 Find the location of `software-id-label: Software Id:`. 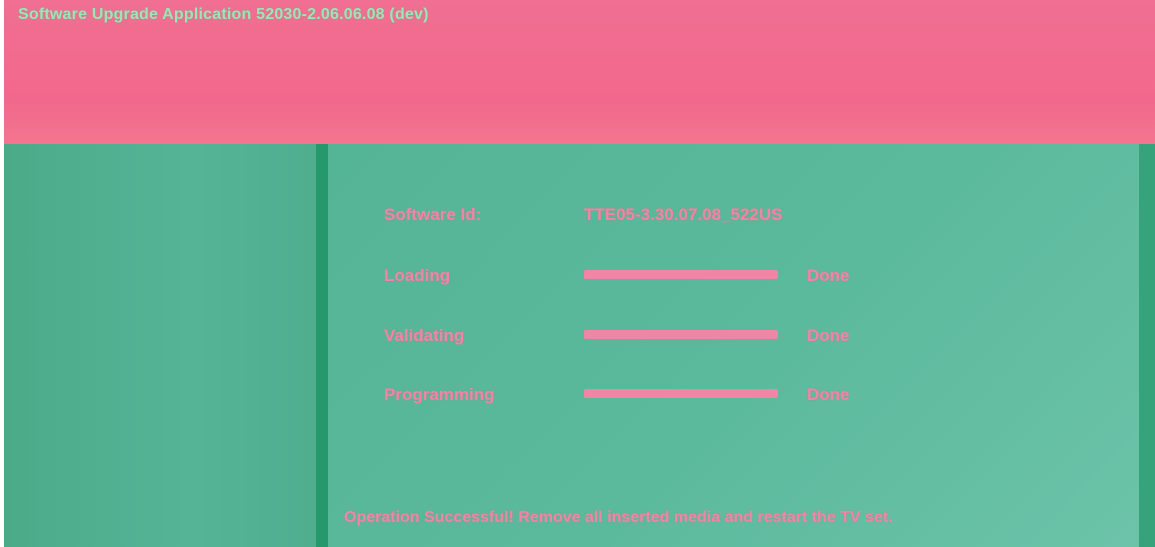

software-id-label: Software Id: is located at coordinates (433, 214).